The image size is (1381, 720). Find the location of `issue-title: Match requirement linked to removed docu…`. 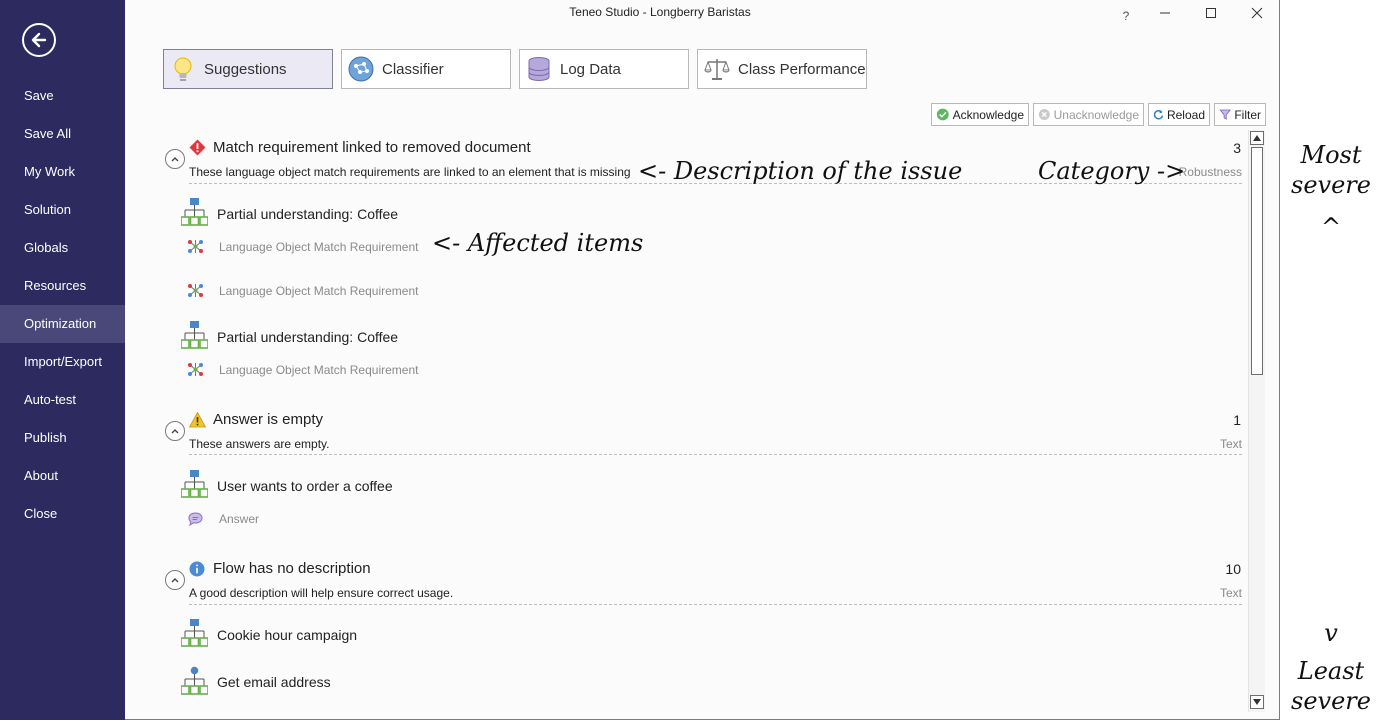

issue-title: Match requirement linked to removed docu… is located at coordinates (372, 147).